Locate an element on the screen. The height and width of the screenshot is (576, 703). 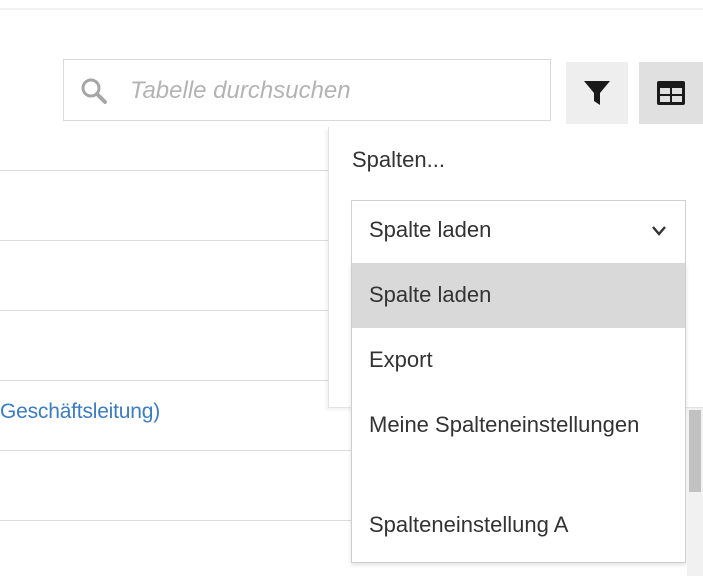
scrollbar-thumb is located at coordinates (695, 451).